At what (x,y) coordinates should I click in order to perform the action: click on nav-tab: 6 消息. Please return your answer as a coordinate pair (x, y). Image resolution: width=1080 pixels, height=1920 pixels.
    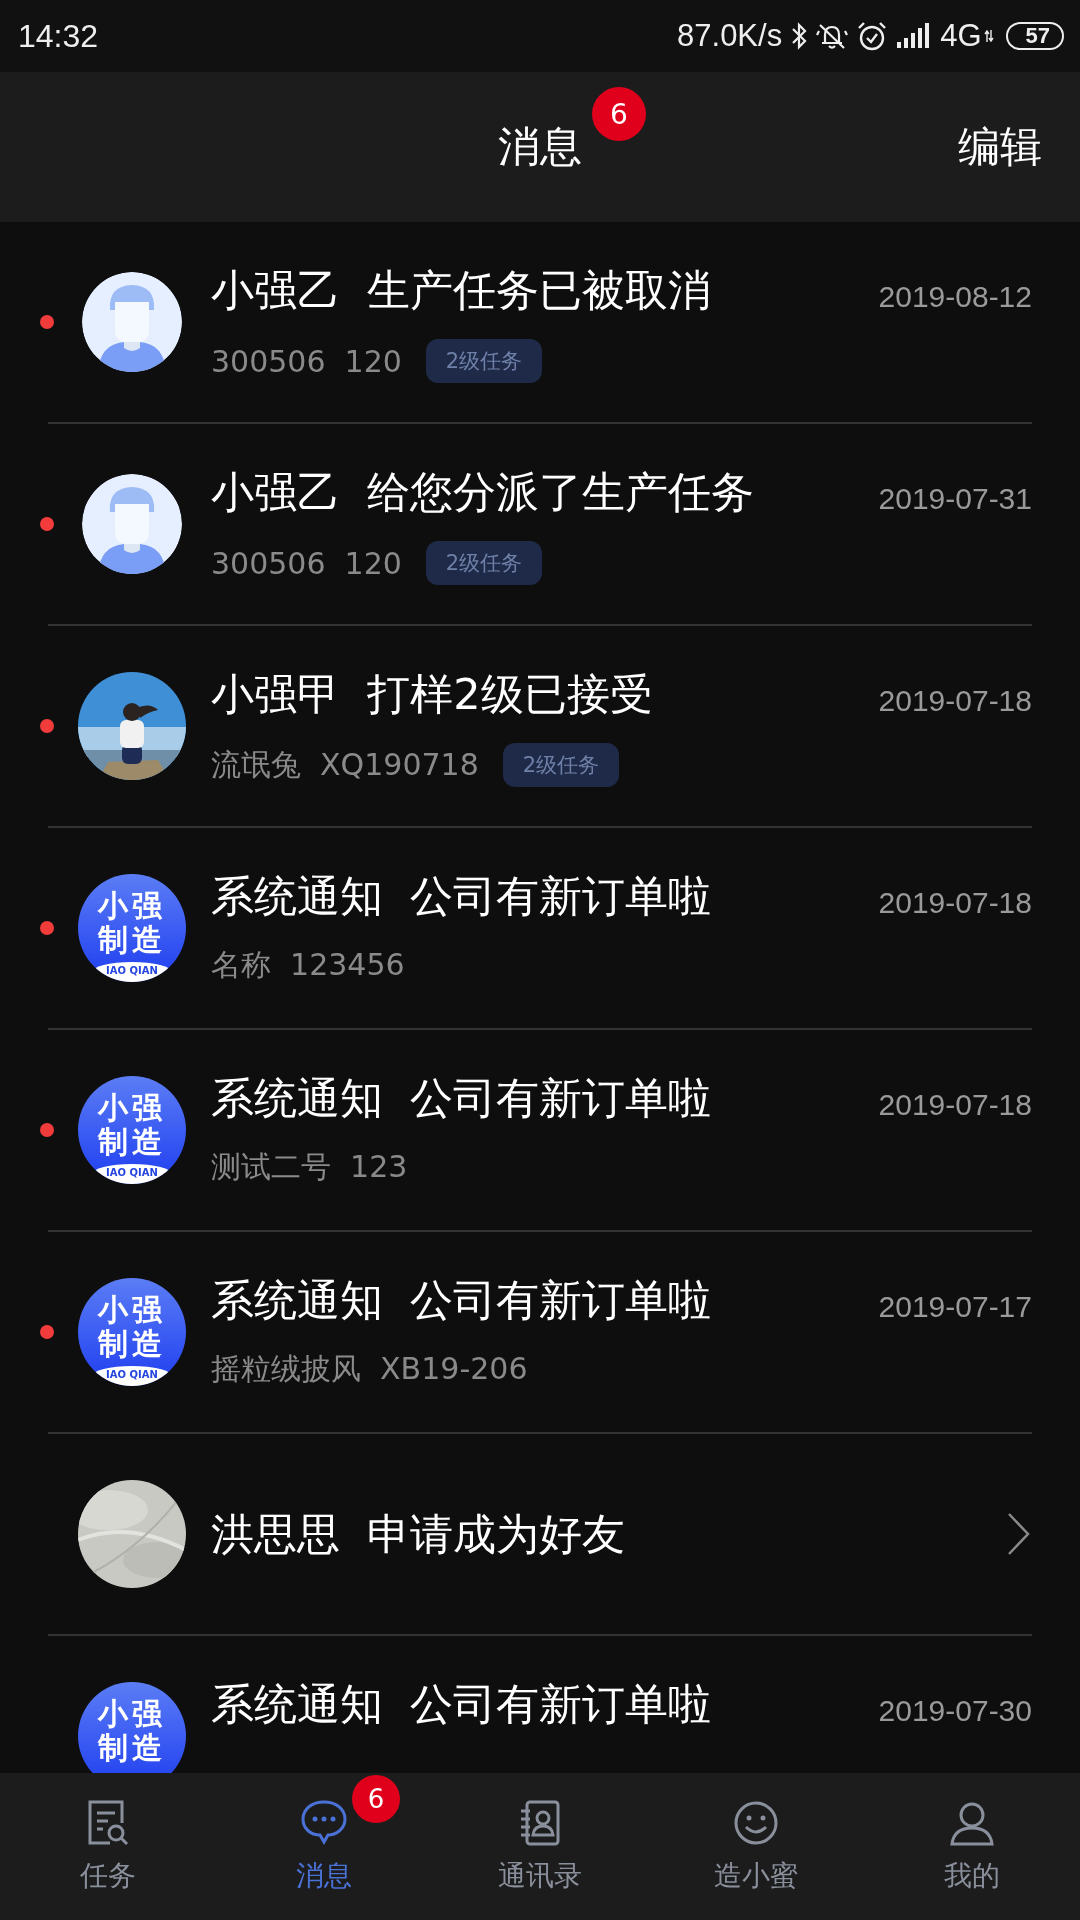
    Looking at the image, I should click on (324, 1846).